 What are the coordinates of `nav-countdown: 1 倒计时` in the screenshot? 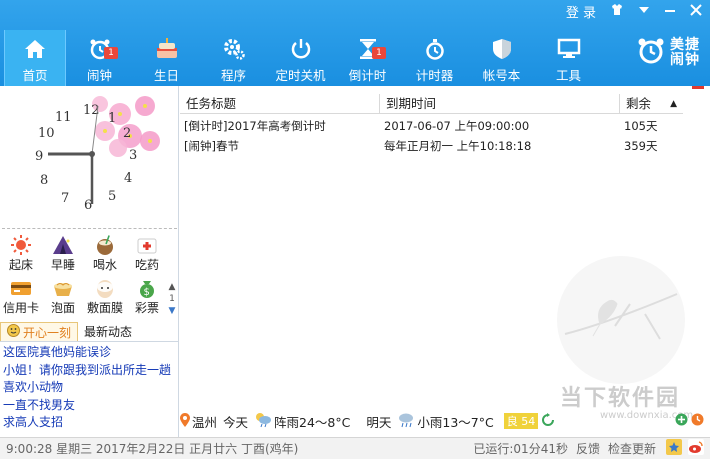 It's located at (367, 58).